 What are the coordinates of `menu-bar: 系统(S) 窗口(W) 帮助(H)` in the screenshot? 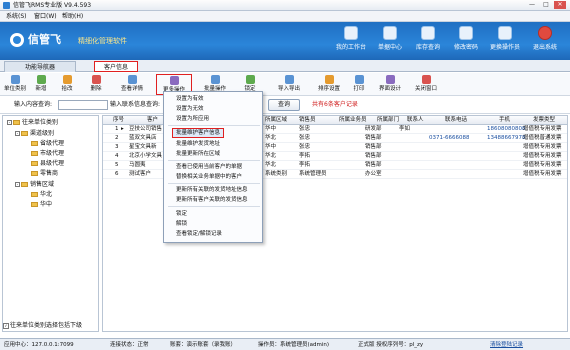 It's located at (285, 16).